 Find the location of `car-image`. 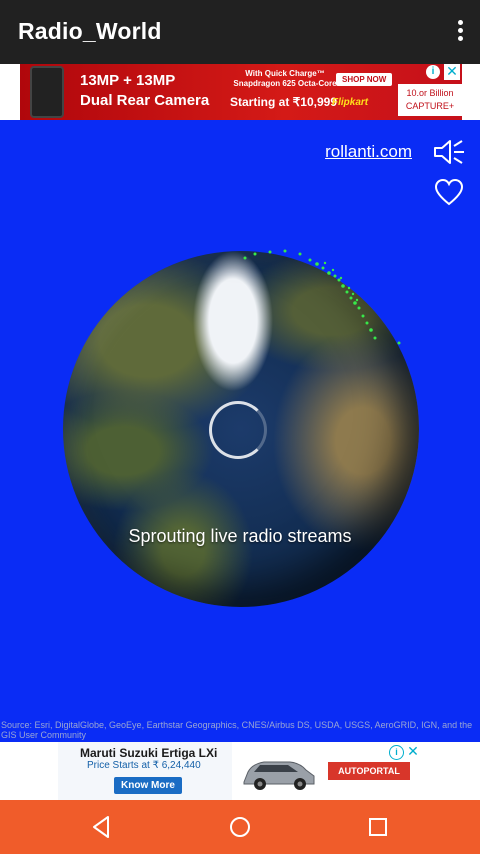

car-image is located at coordinates (279, 775).